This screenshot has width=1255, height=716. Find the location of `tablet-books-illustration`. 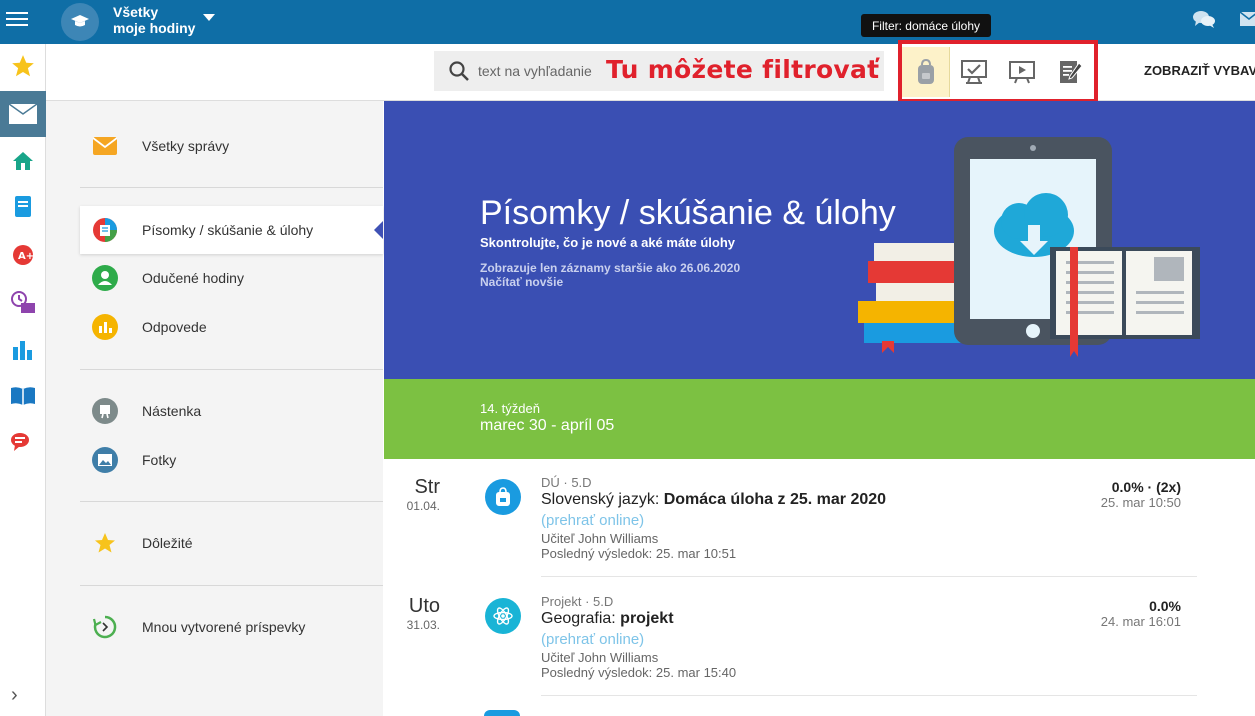

tablet-books-illustration is located at coordinates (1029, 247).